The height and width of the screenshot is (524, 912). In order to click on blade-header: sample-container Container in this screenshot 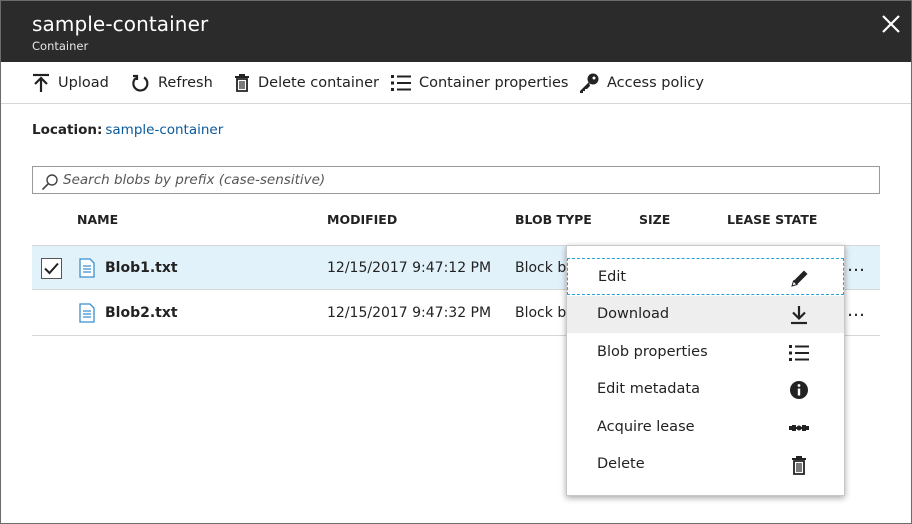, I will do `click(456, 31)`.